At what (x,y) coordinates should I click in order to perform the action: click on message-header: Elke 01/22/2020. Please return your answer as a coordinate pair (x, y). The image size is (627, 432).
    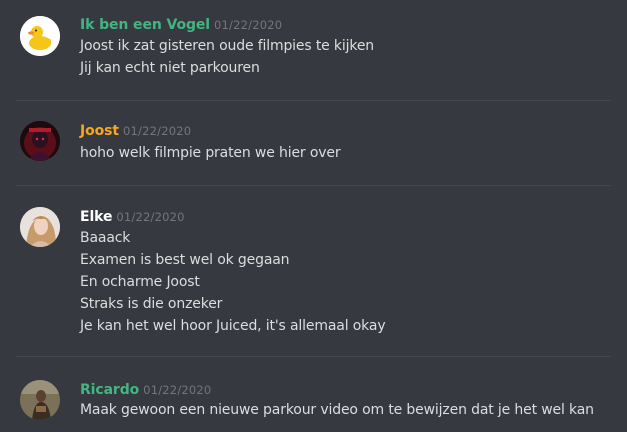
    Looking at the image, I should click on (132, 216).